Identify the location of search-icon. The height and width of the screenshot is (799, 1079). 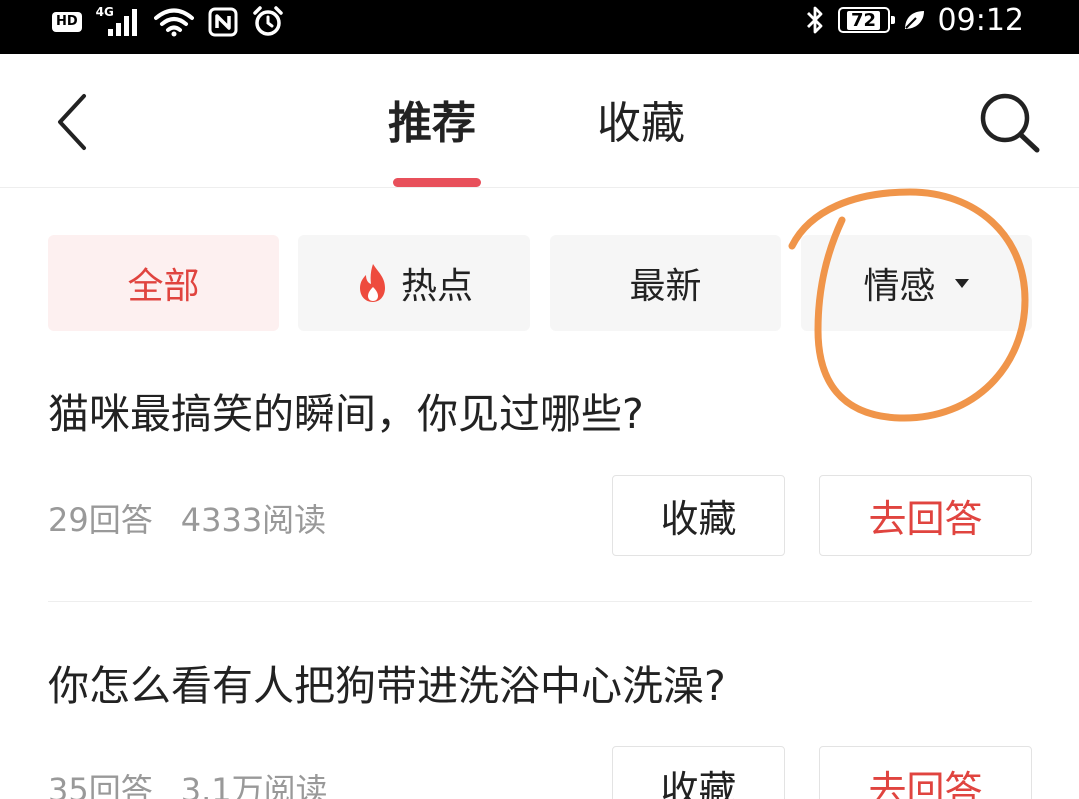
(1010, 123).